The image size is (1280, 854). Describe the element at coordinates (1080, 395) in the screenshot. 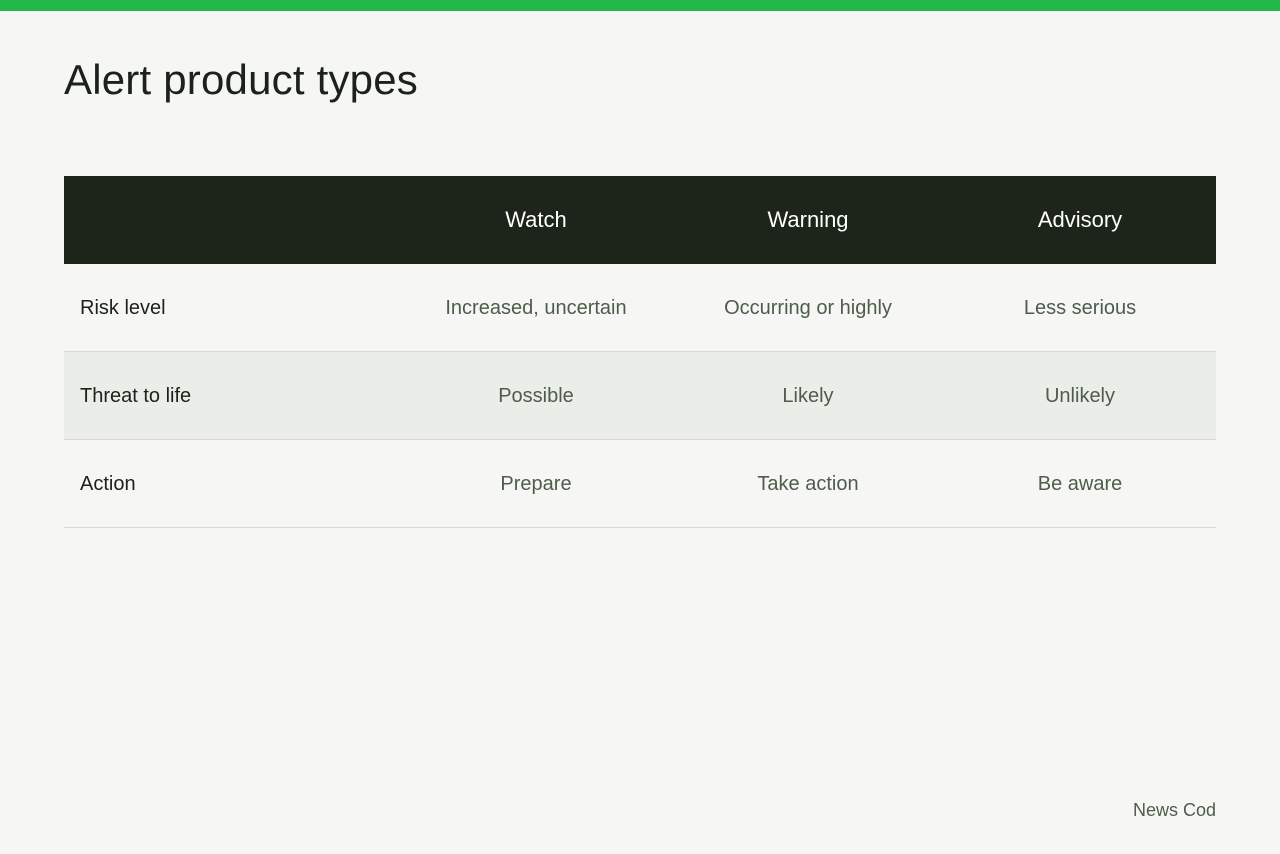

I see `cell-value: Unlikely` at that location.